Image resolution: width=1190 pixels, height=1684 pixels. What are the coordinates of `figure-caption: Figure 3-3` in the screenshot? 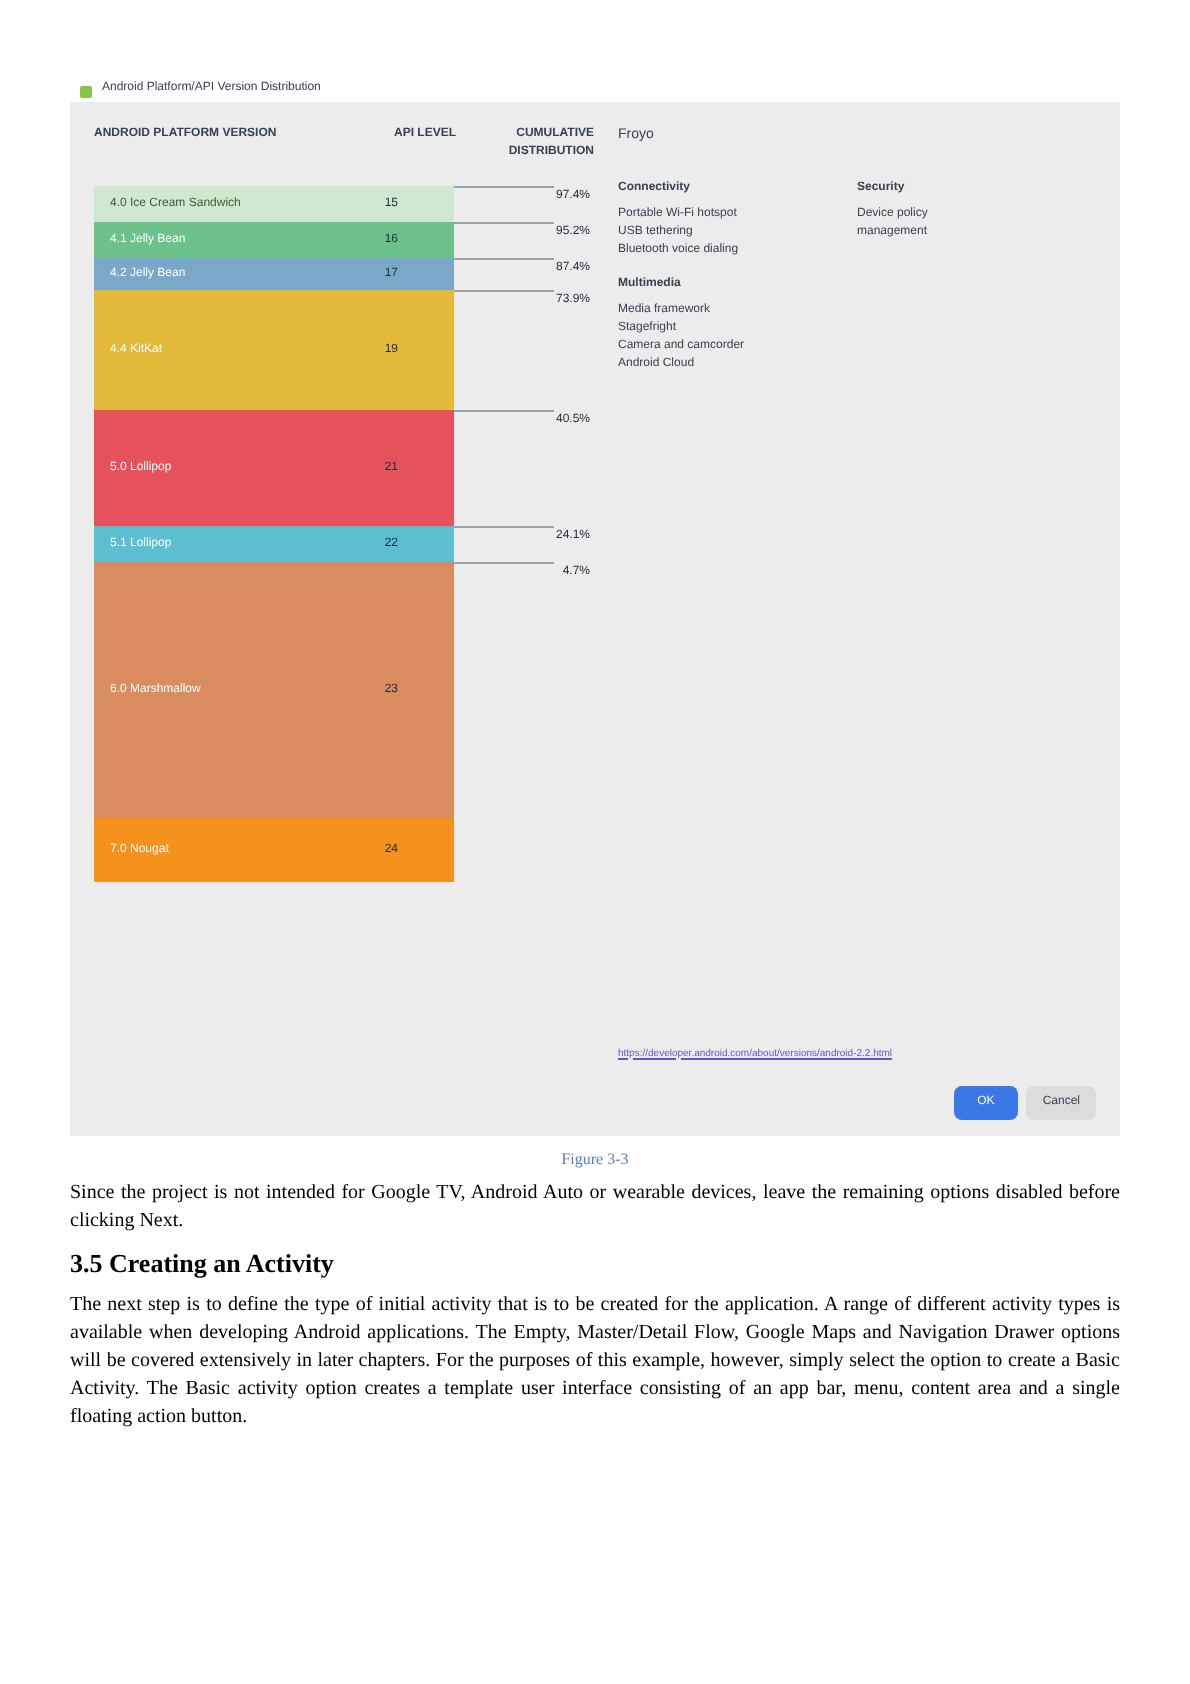 It's located at (595, 1160).